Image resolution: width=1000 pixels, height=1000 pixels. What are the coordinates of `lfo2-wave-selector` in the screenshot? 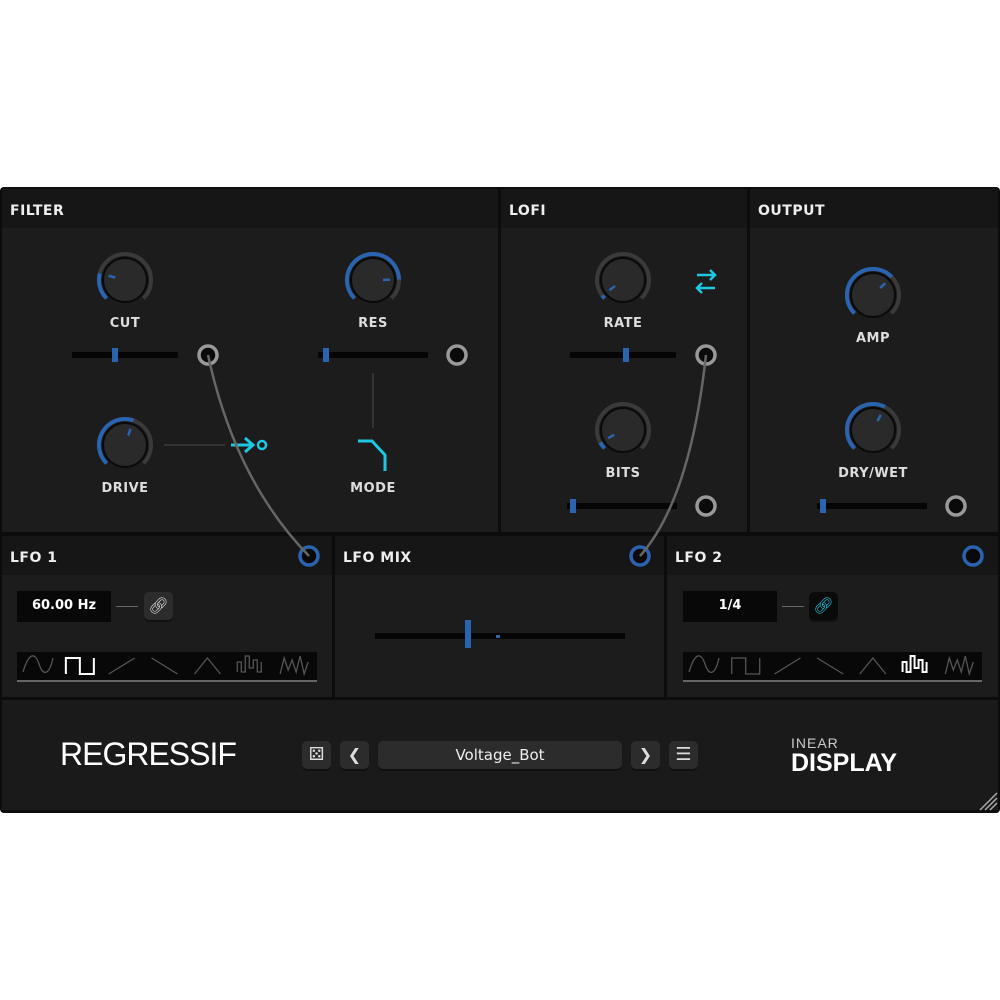 It's located at (832, 667).